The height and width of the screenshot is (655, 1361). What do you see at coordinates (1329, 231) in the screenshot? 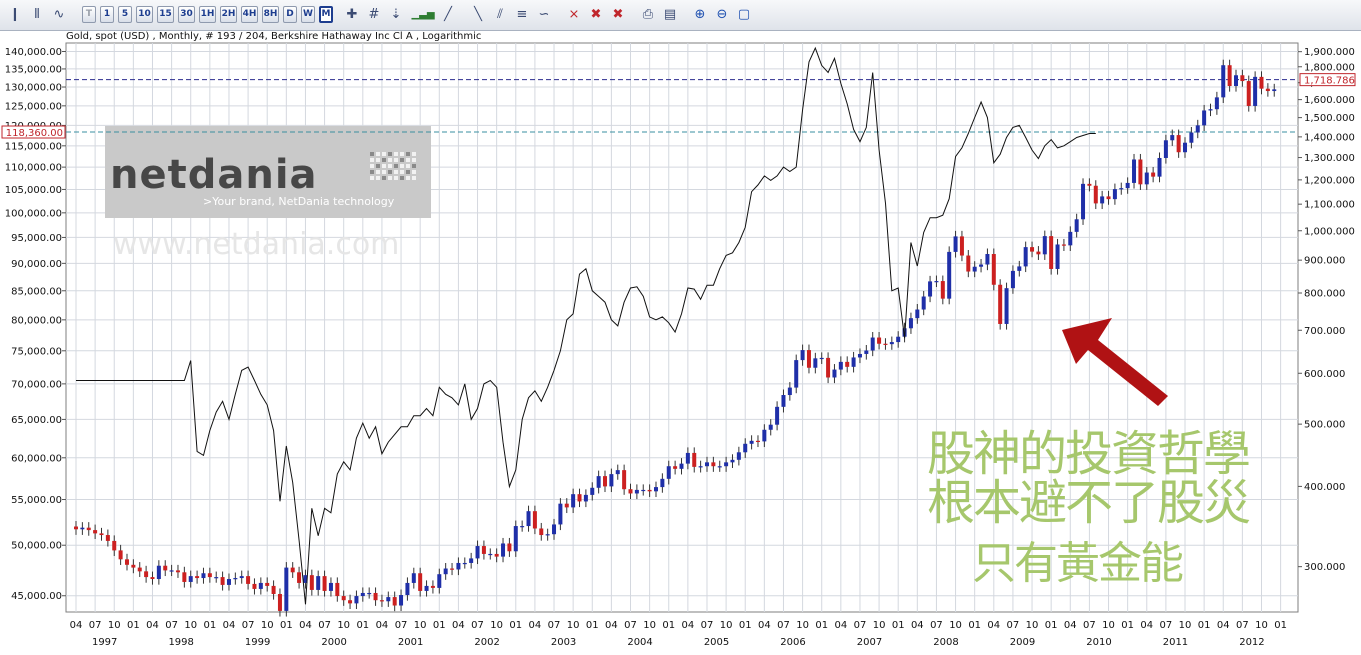
I see `y-right-tick-label: 1,000.000` at bounding box center [1329, 231].